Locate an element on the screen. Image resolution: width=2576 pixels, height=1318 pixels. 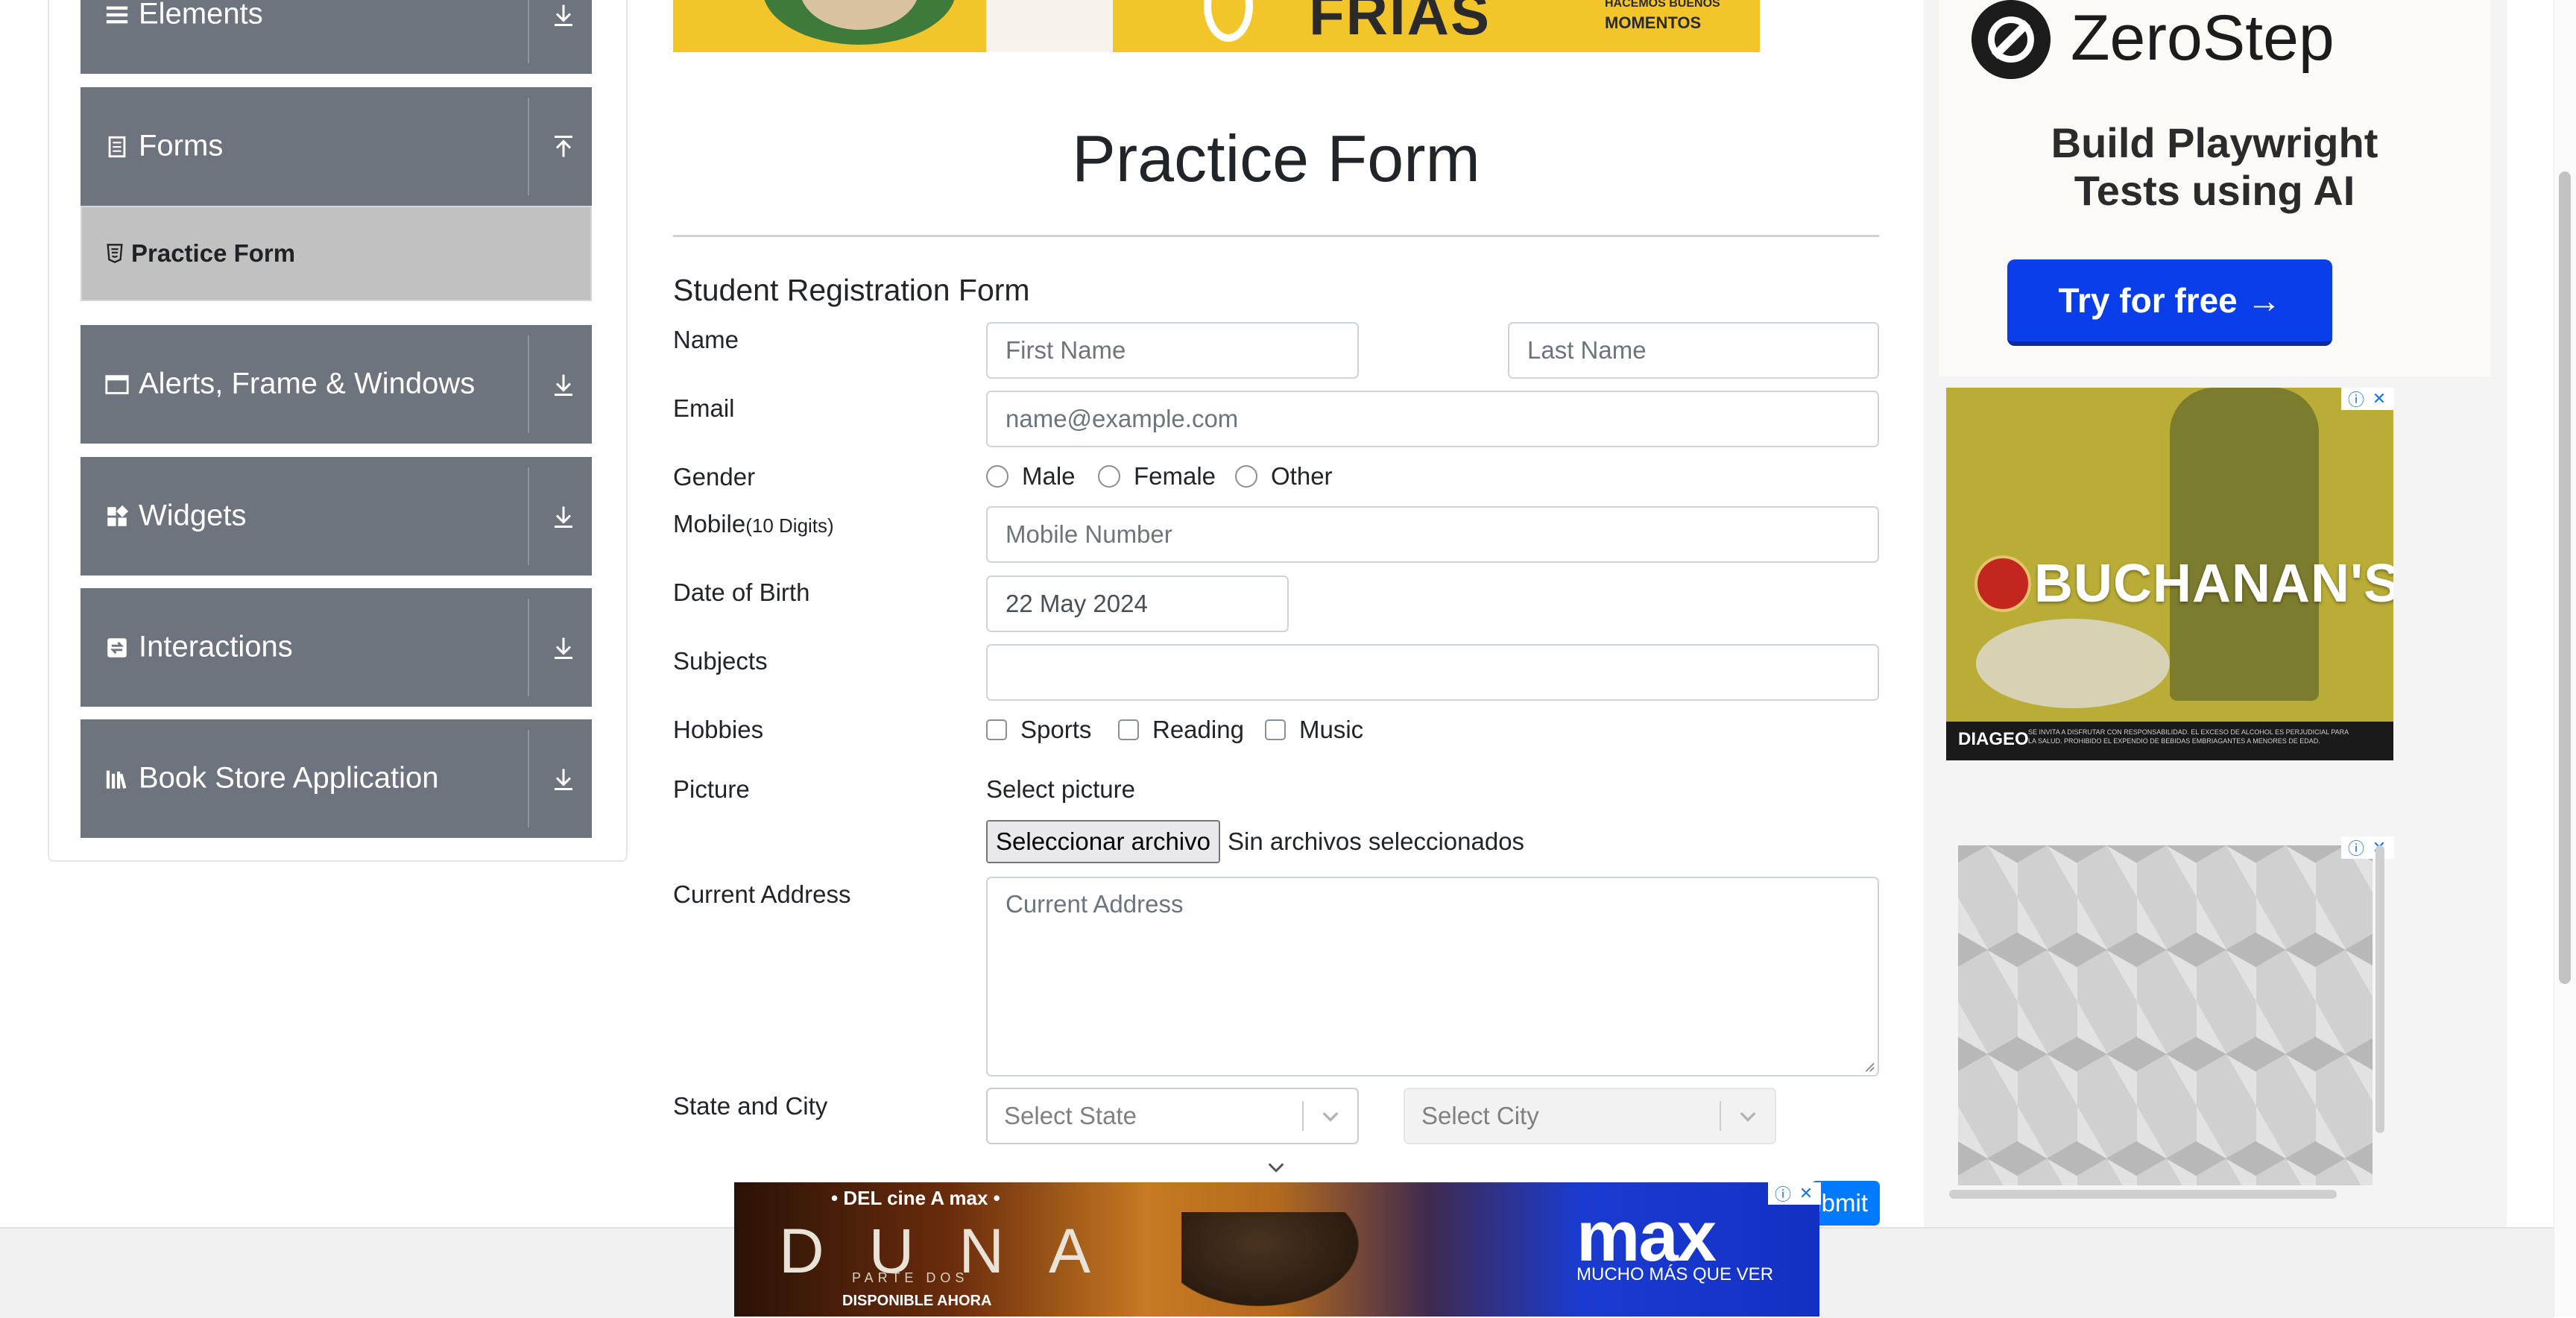
banner-panel is located at coordinates (1049, 26).